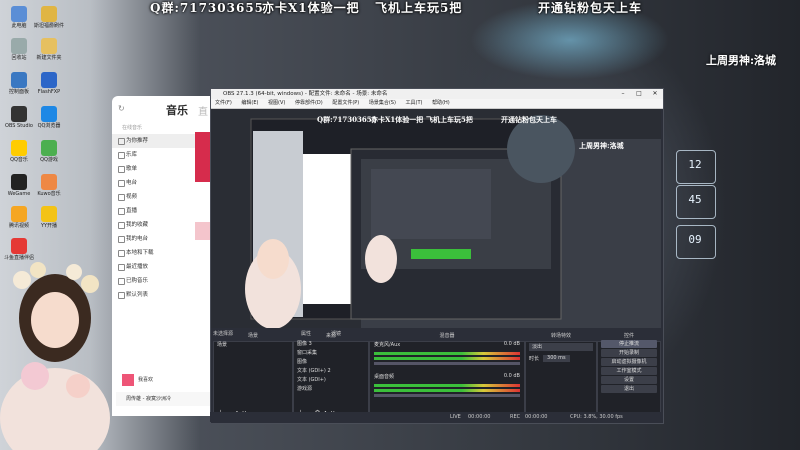  I want to click on virtual-camera-button: 启动虚拟摄像机, so click(629, 362).